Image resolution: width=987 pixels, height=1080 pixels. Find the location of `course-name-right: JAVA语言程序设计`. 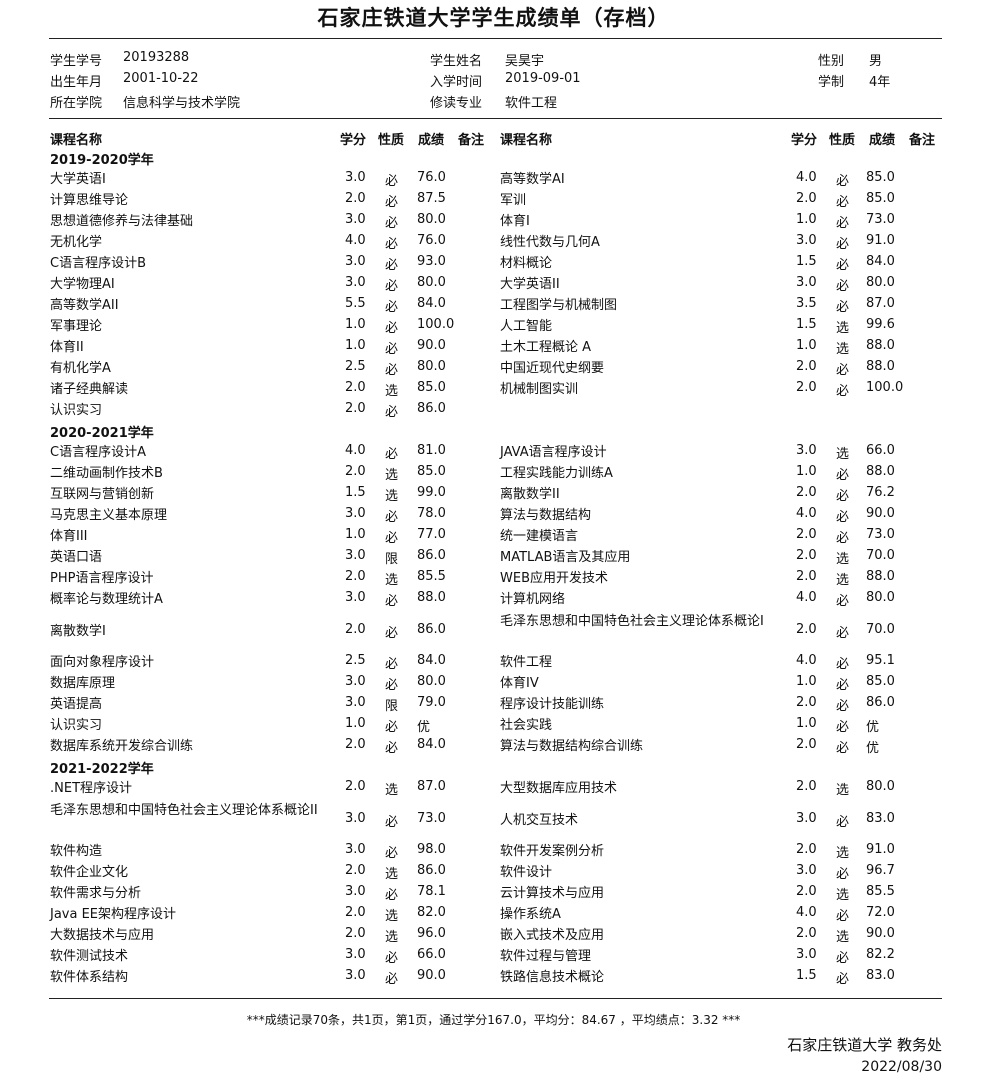

course-name-right: JAVA语言程序设计 is located at coordinates (553, 452).